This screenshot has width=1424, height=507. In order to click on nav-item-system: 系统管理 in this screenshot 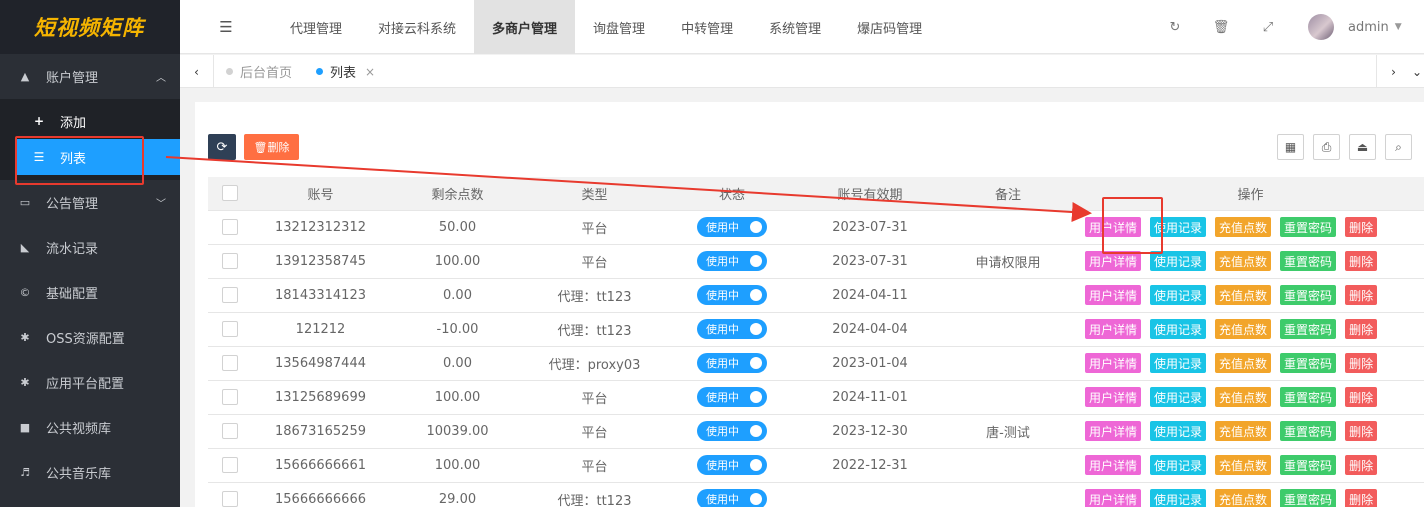, I will do `click(795, 27)`.